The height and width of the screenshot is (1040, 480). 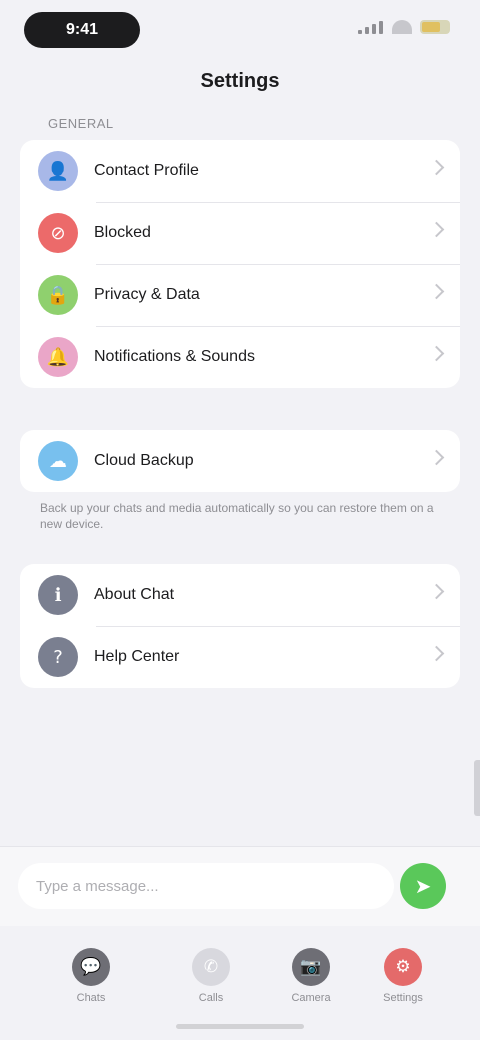 What do you see at coordinates (403, 967) in the screenshot?
I see `gear-icon: ⚙` at bounding box center [403, 967].